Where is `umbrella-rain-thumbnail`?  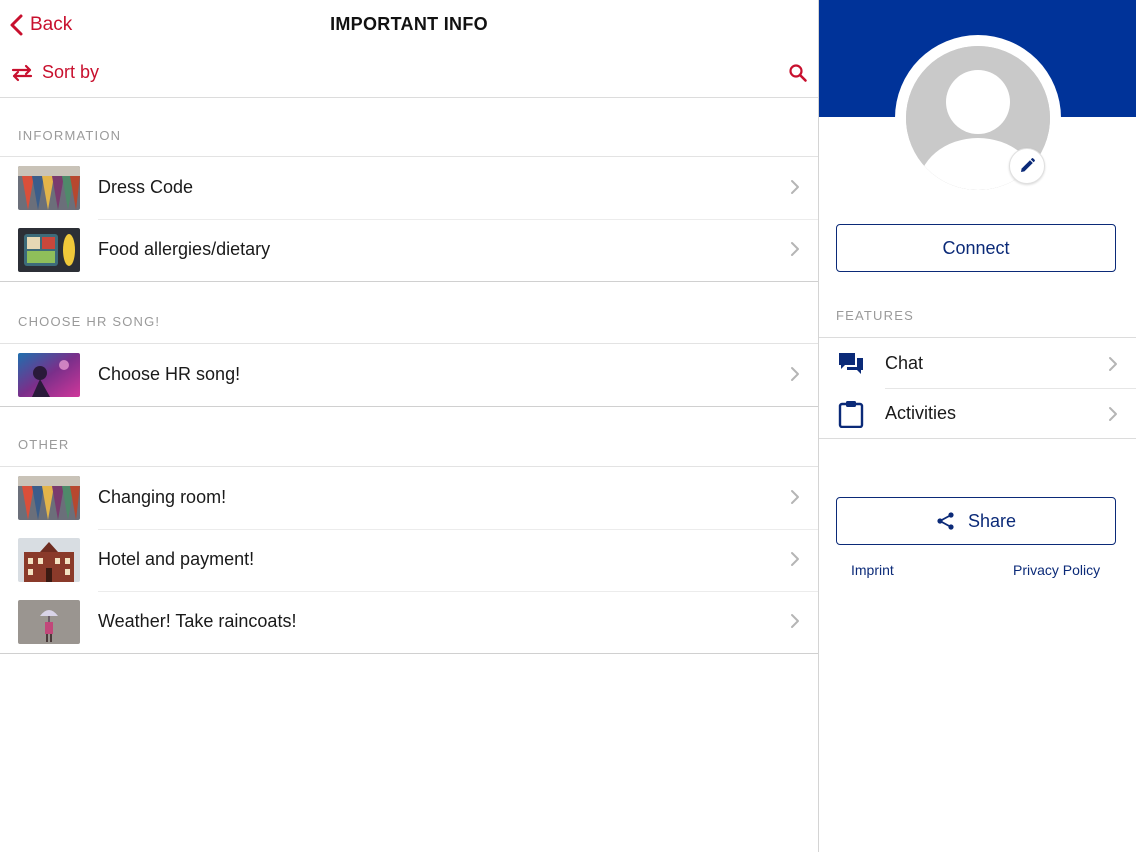 umbrella-rain-thumbnail is located at coordinates (49, 622).